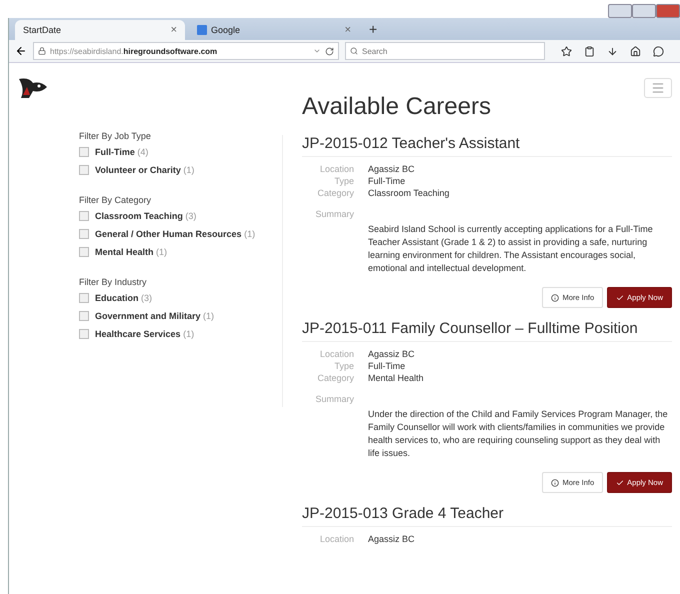 This screenshot has height=594, width=680. Describe the element at coordinates (397, 107) in the screenshot. I see `page-title: Available Careers` at that location.